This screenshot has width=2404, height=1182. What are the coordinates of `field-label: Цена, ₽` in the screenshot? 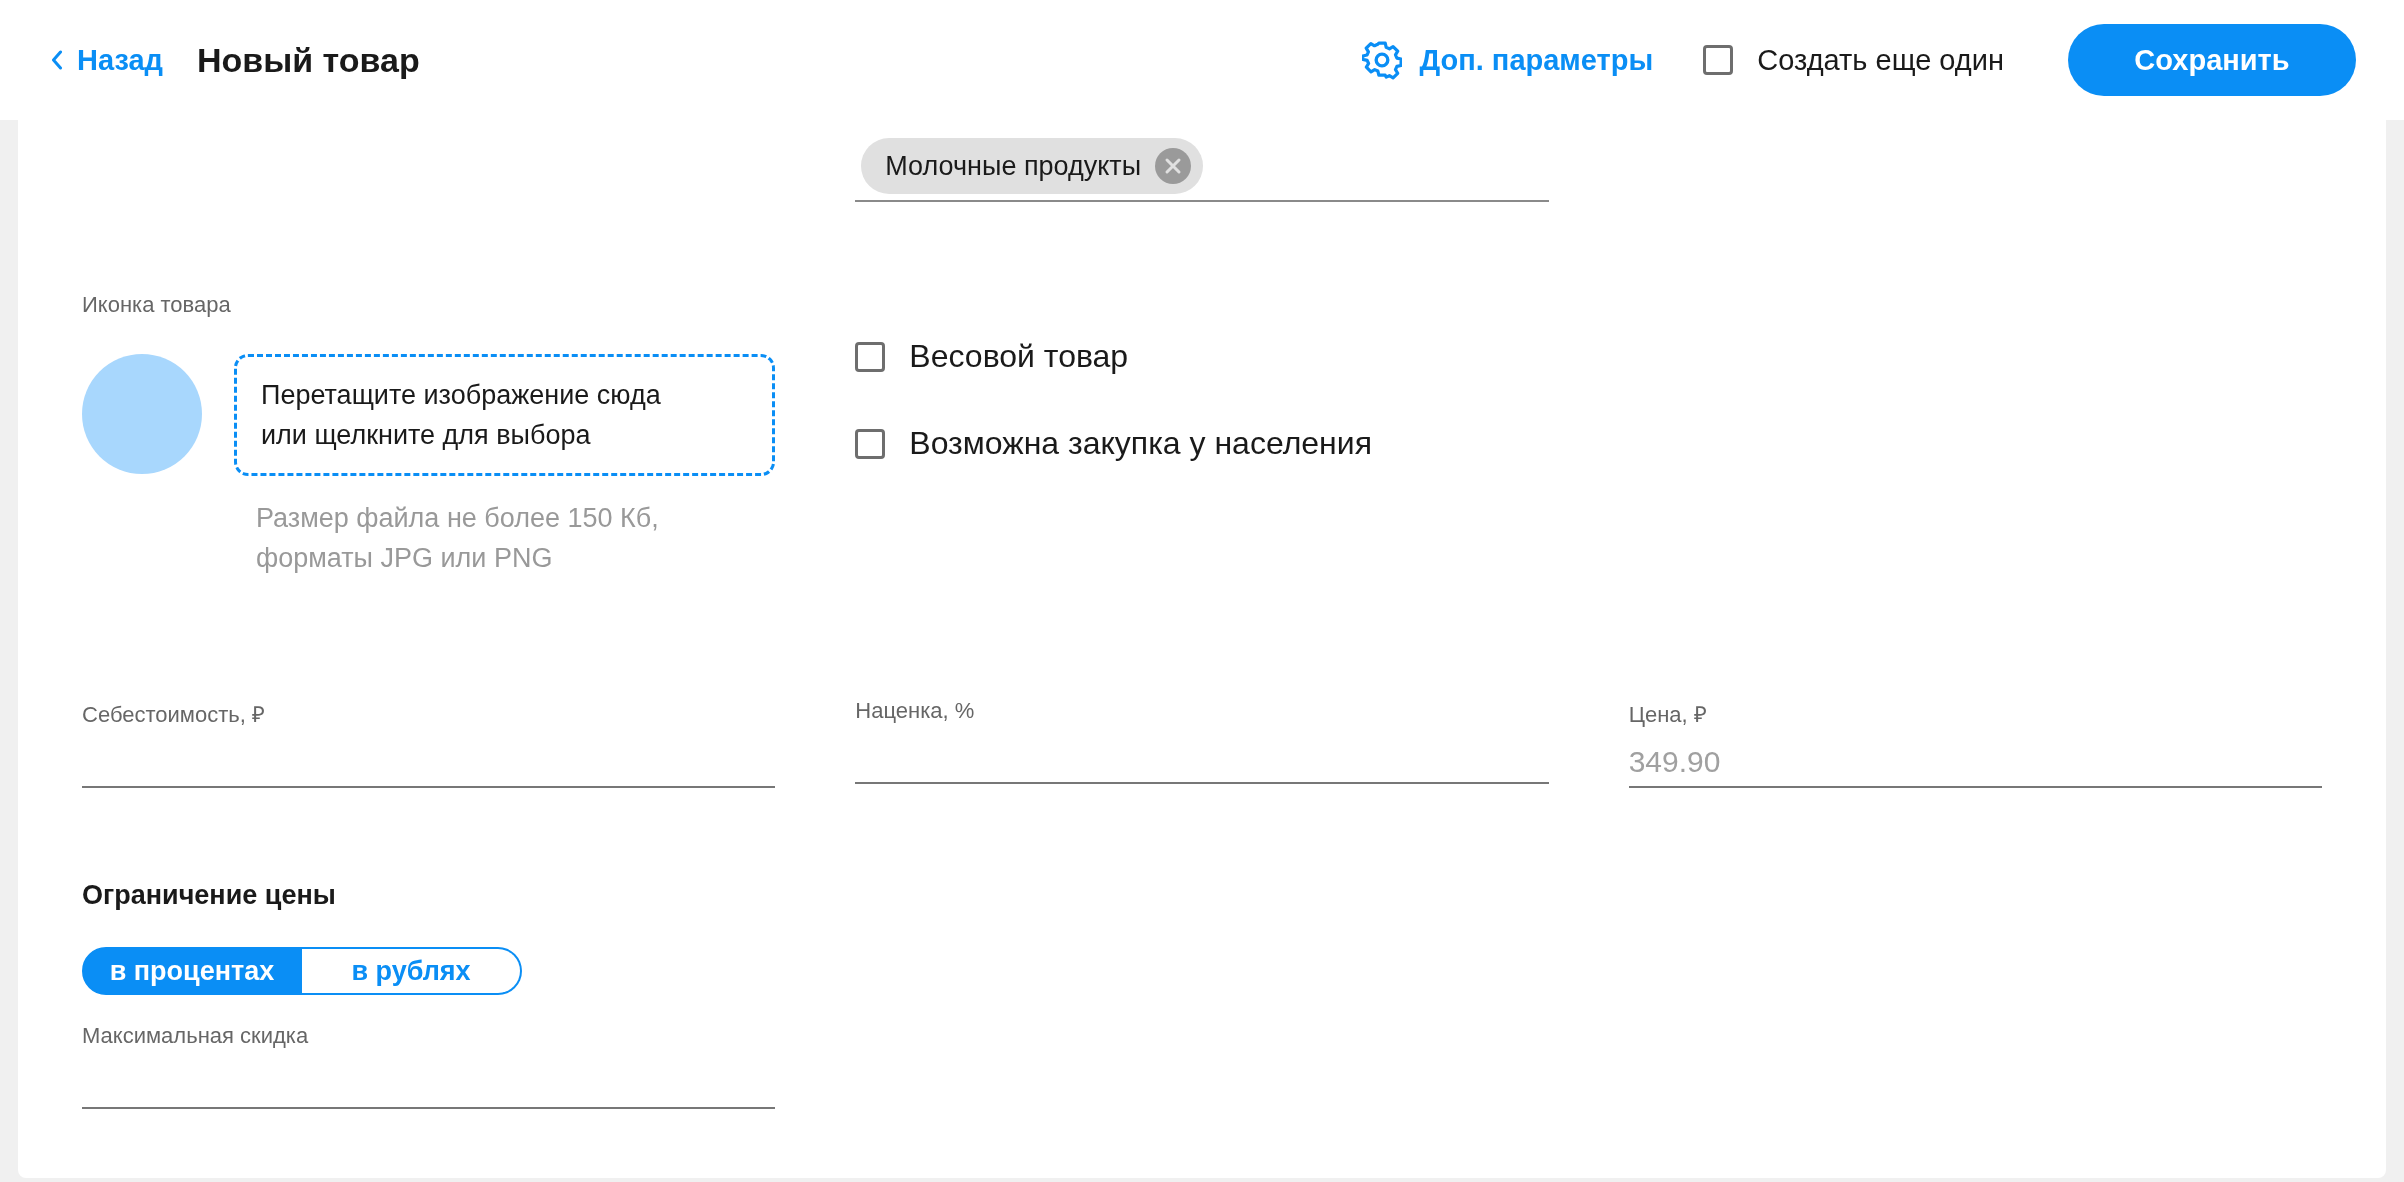 It's located at (1668, 714).